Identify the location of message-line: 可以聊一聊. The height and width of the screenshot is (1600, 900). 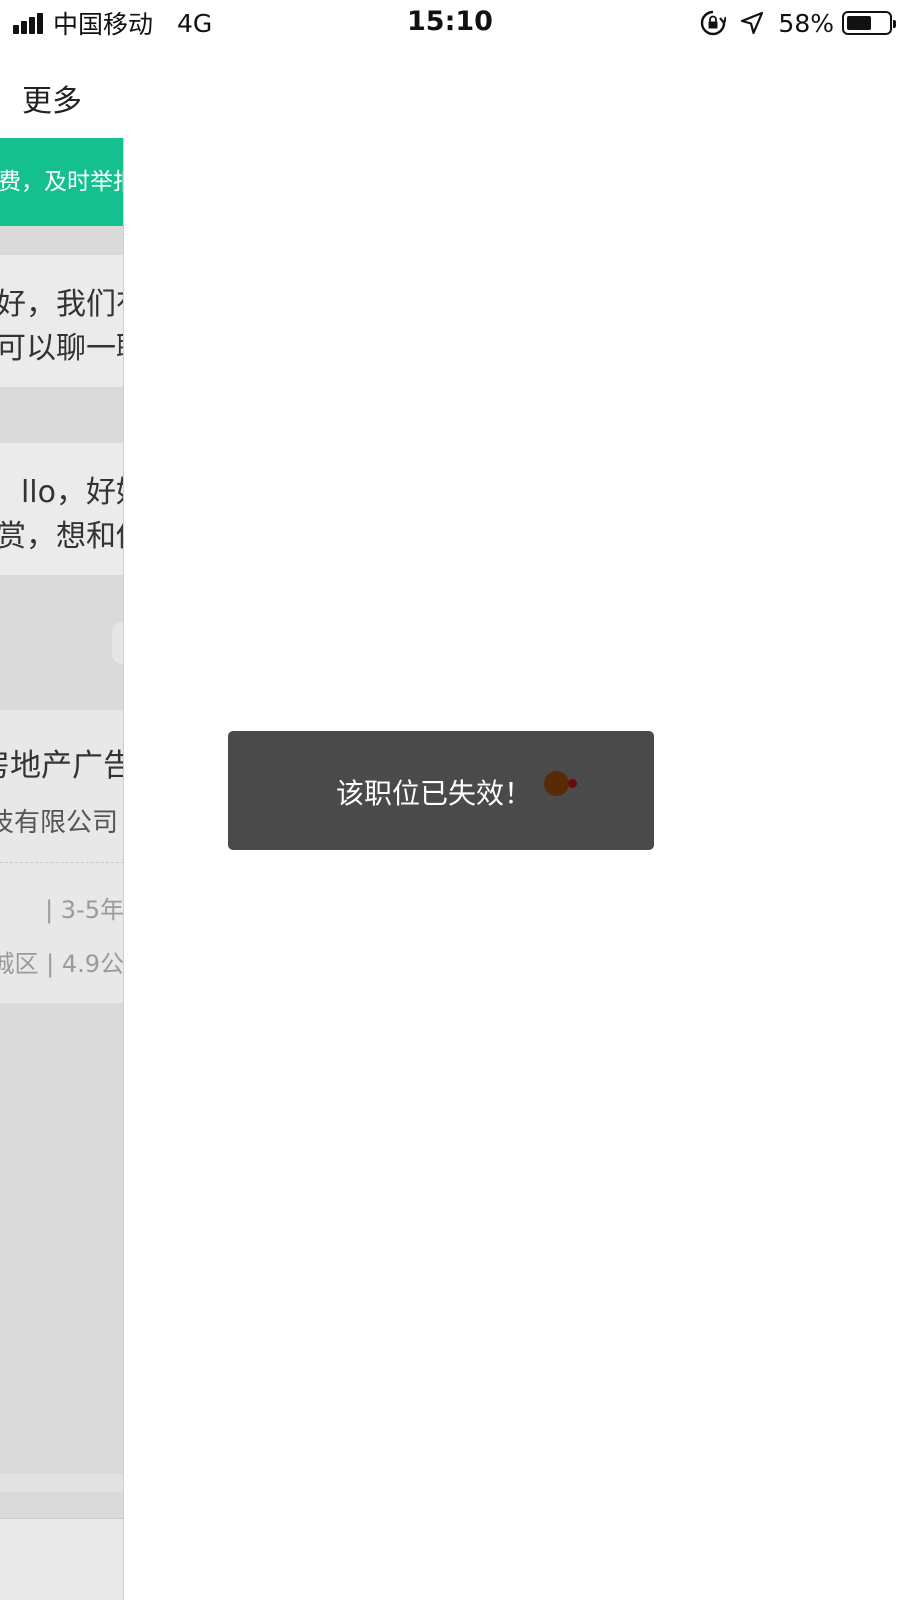
(62, 348).